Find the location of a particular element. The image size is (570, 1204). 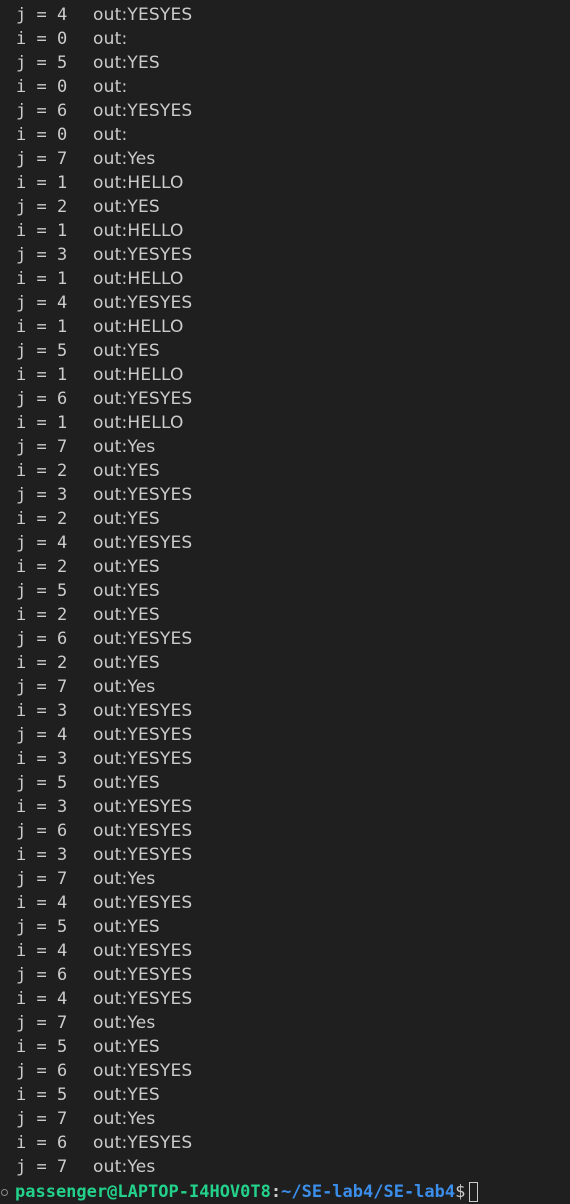

prompt-colon: : is located at coordinates (276, 1192).